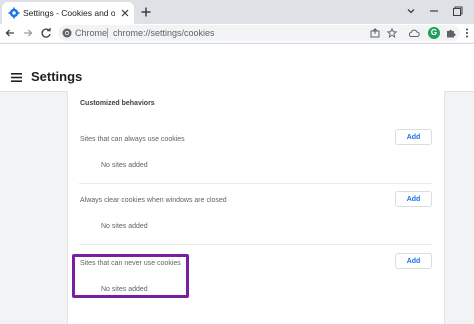 This screenshot has height=324, width=474. What do you see at coordinates (28, 33) in the screenshot?
I see `forward-arrow-icon` at bounding box center [28, 33].